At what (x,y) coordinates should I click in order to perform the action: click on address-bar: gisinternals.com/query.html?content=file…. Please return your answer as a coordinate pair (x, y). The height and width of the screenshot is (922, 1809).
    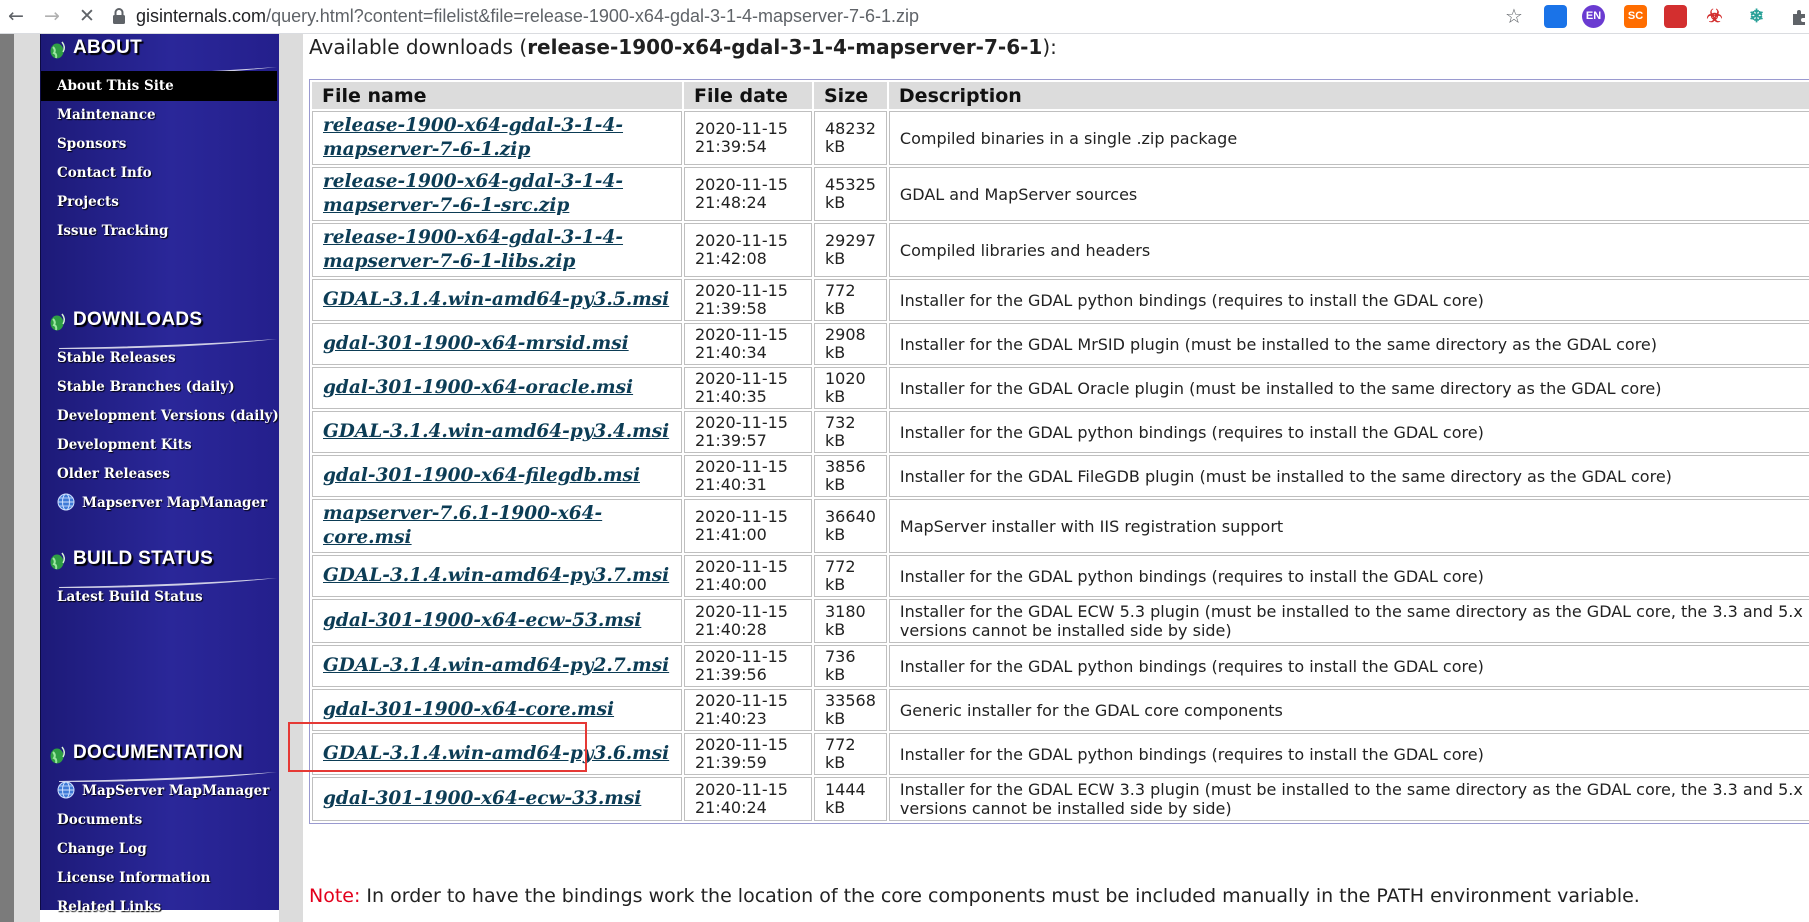
    Looking at the image, I should click on (527, 16).